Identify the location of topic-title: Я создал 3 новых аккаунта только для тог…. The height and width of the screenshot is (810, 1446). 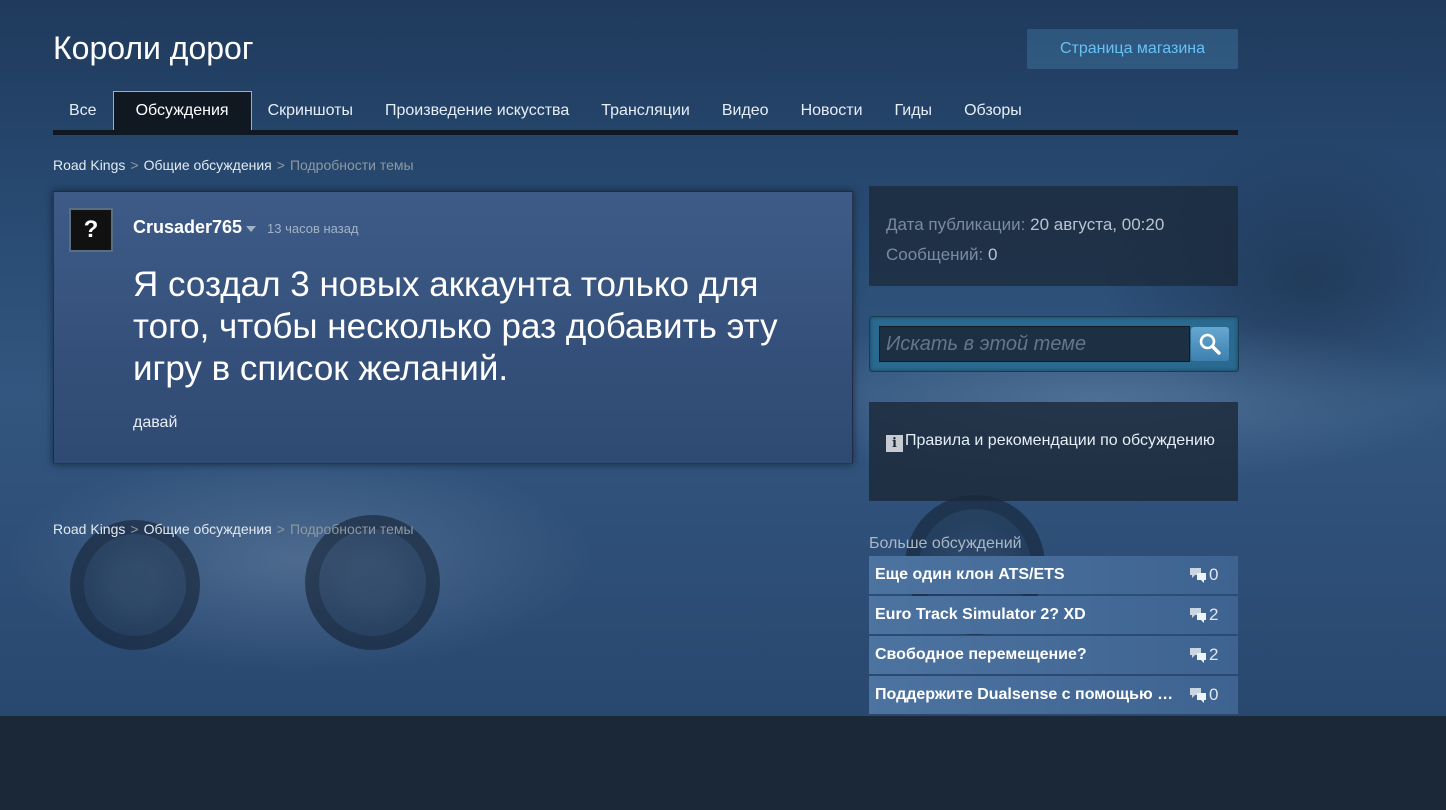
(455, 326).